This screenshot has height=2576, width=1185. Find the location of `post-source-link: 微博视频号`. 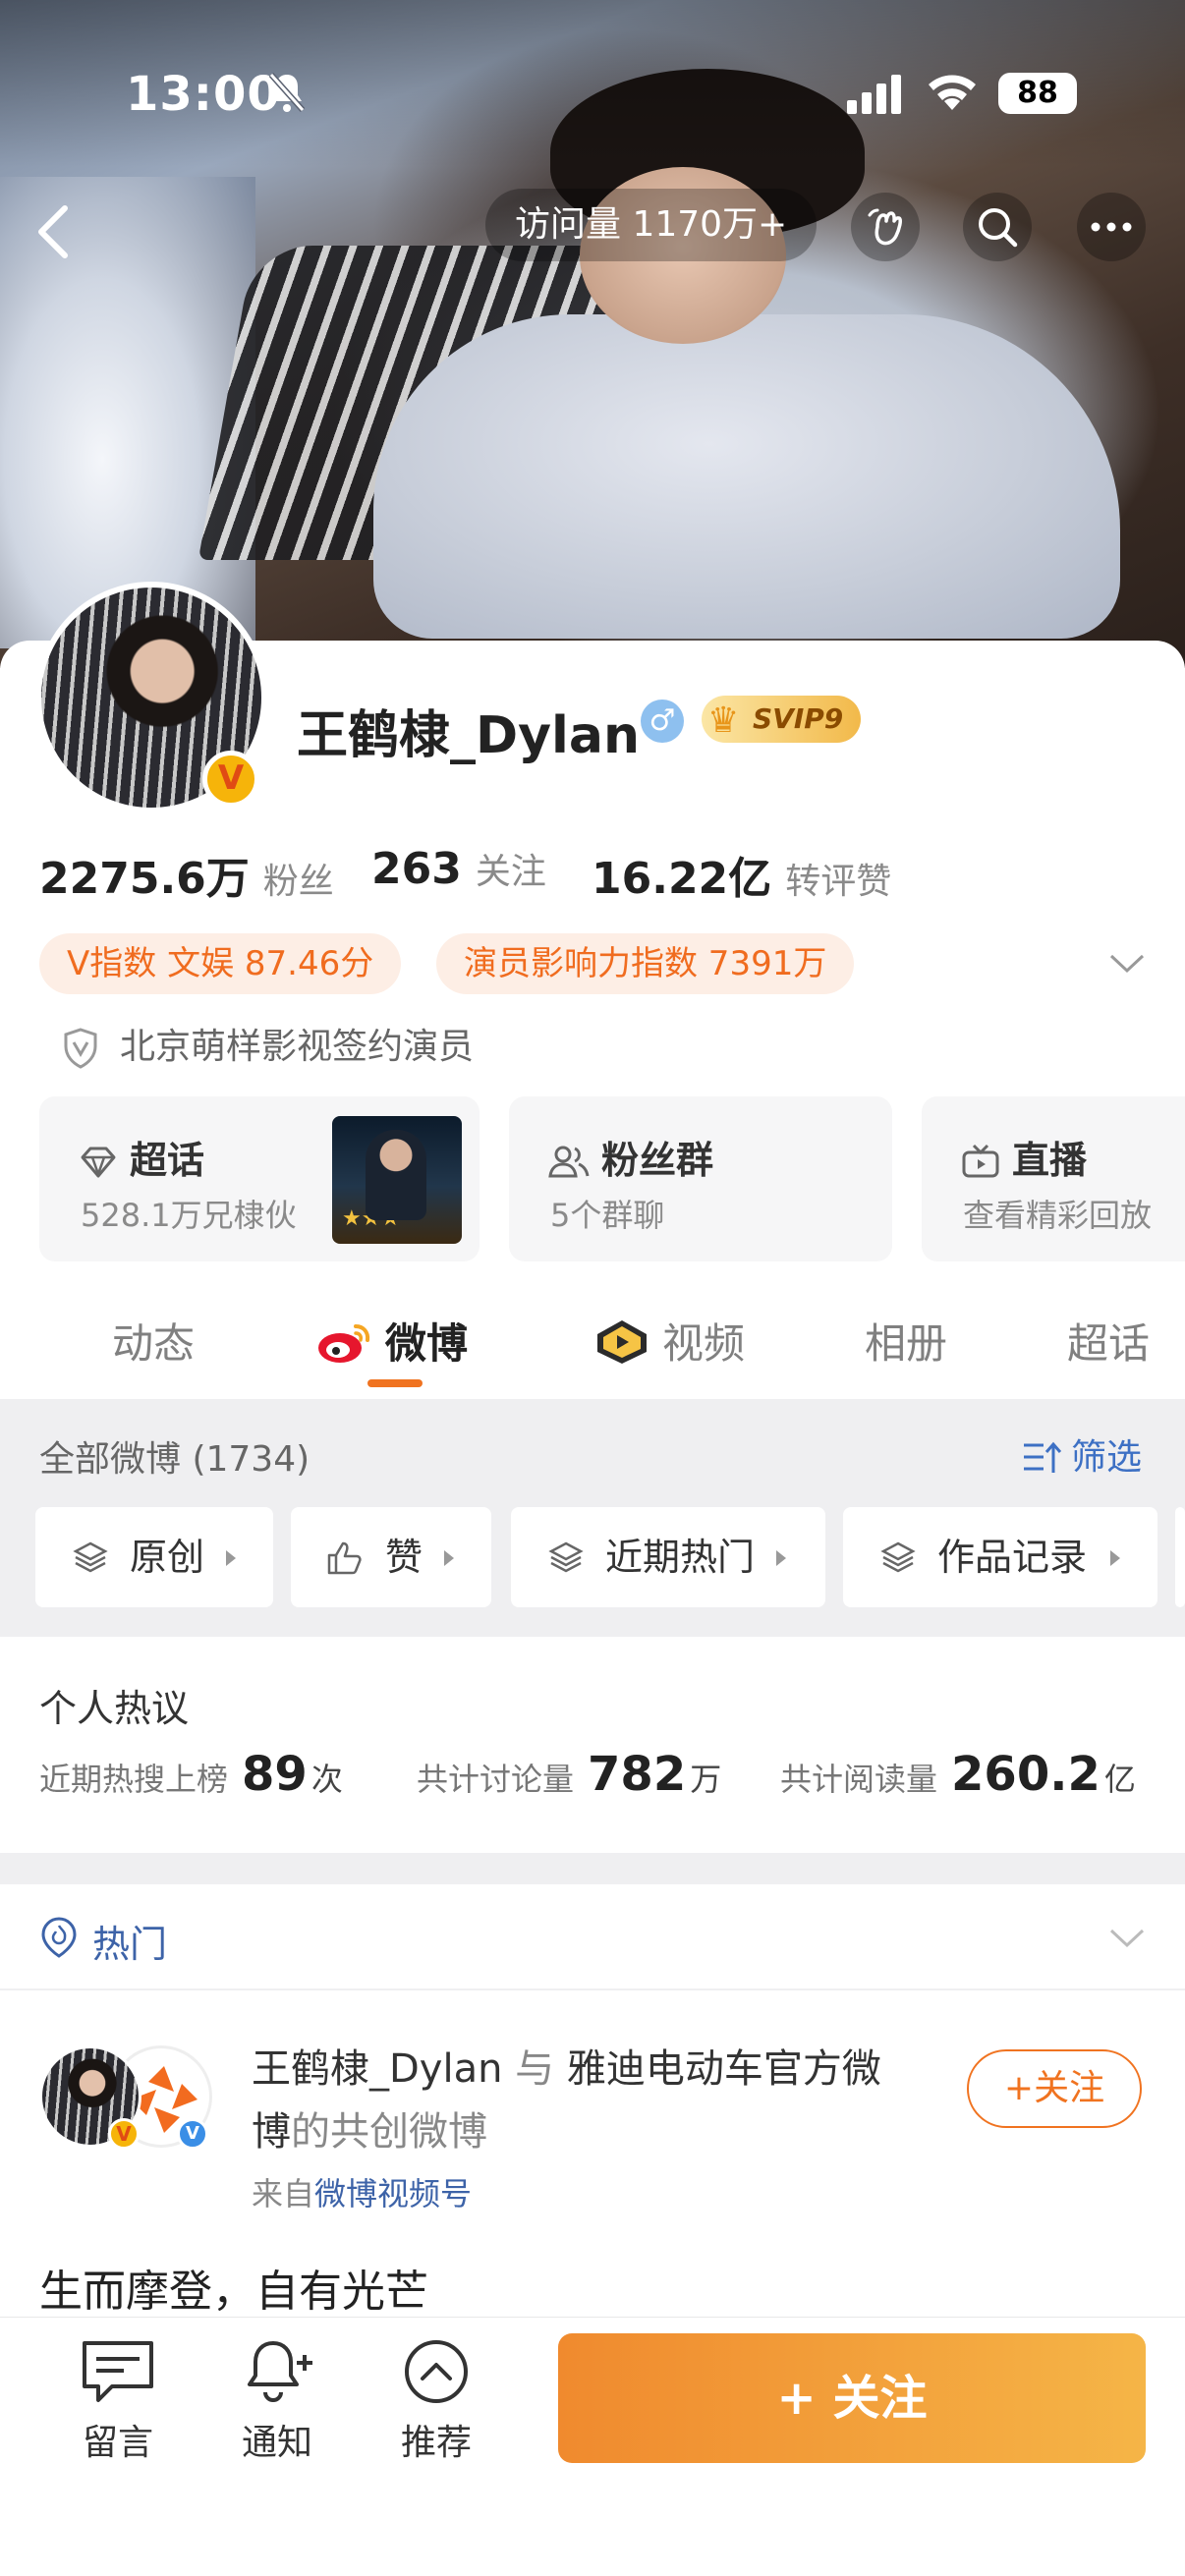

post-source-link: 微博视频号 is located at coordinates (393, 2193).